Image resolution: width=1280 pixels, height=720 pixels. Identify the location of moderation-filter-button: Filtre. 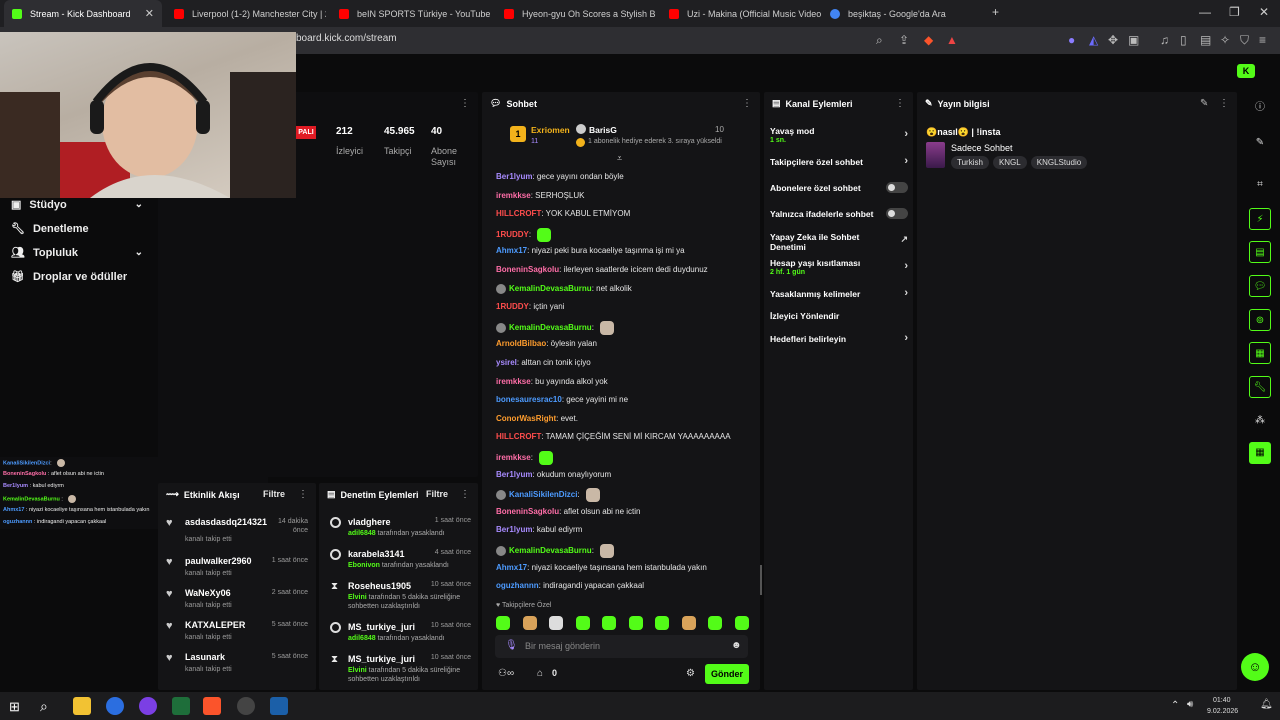
(437, 494).